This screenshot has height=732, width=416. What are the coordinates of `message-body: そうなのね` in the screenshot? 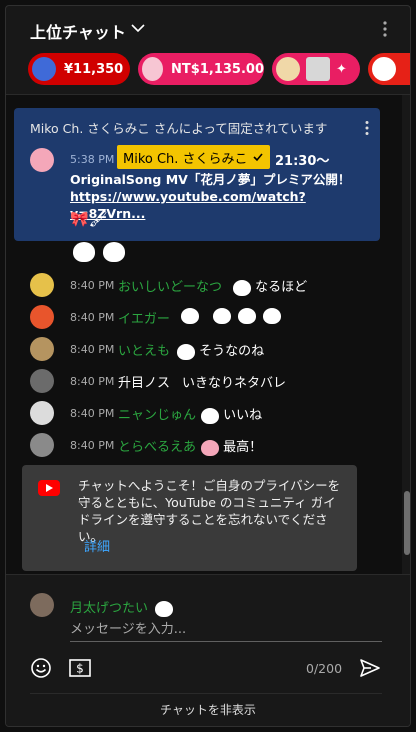 It's located at (232, 351).